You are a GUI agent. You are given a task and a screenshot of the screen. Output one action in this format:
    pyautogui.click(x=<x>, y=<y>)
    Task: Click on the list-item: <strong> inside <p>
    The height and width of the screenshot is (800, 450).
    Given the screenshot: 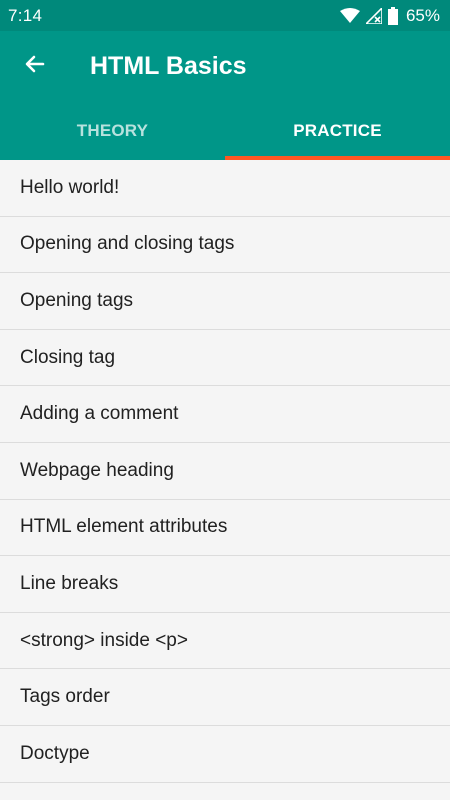 What is the action you would take?
    pyautogui.click(x=225, y=641)
    